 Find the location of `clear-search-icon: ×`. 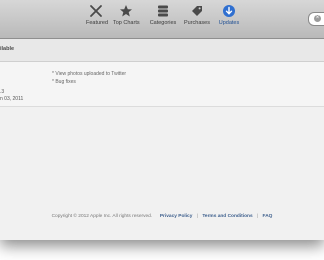

clear-search-icon: × is located at coordinates (317, 18).